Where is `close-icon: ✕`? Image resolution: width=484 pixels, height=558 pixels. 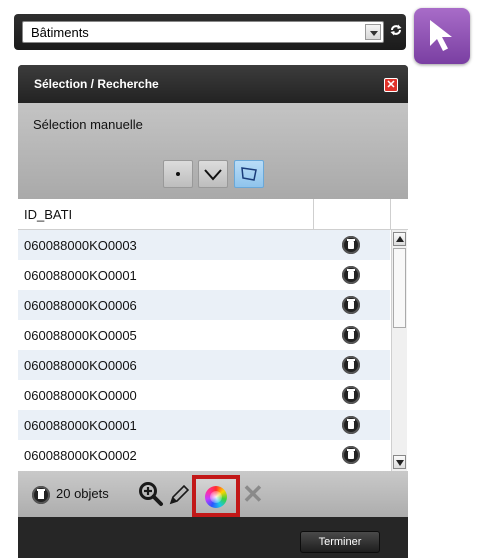 close-icon: ✕ is located at coordinates (391, 85).